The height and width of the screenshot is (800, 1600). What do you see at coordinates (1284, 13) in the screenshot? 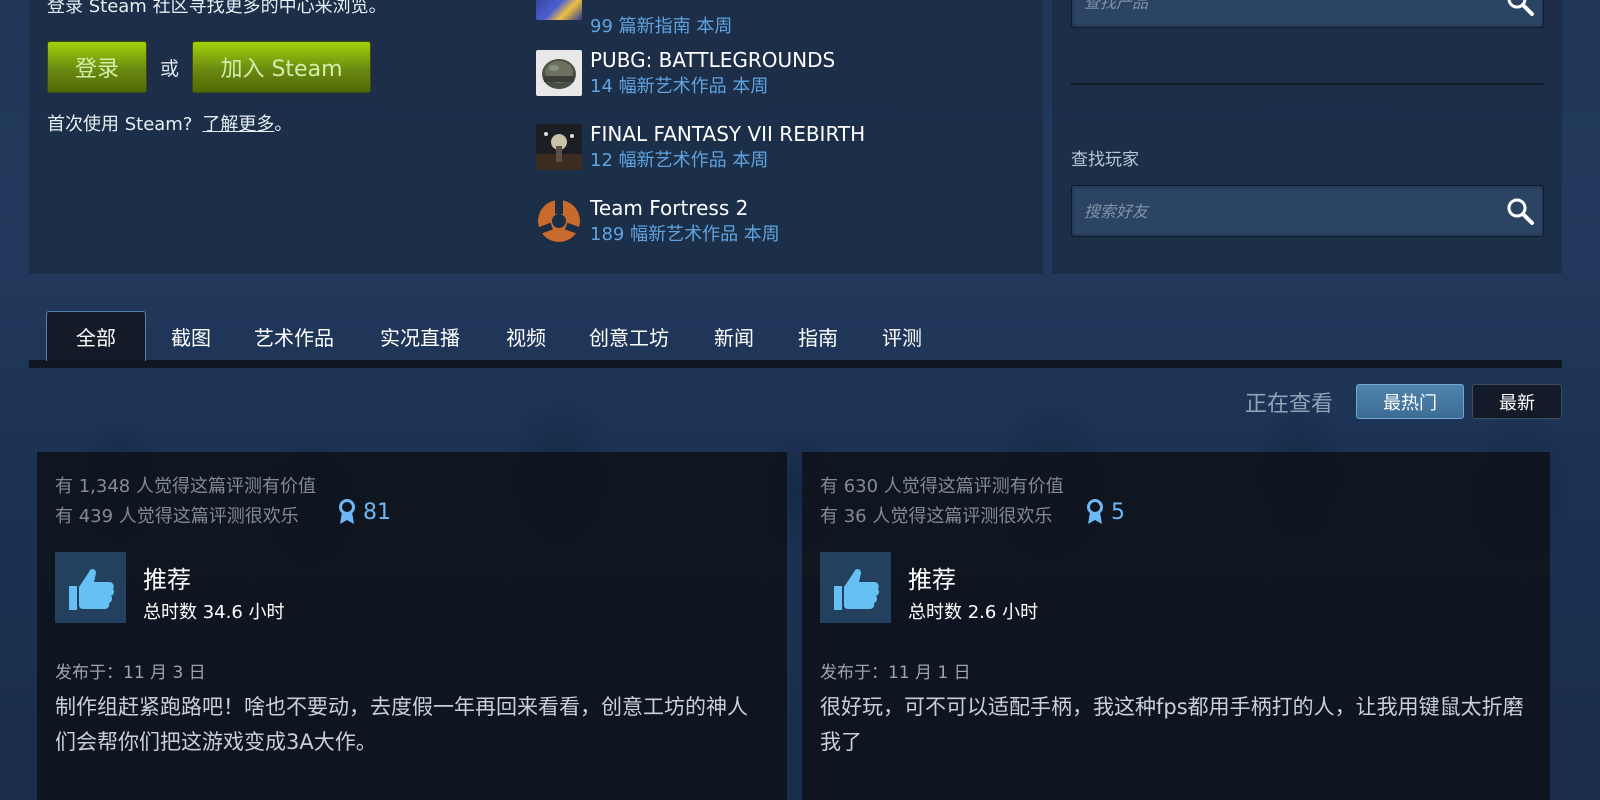
I see `product-search-input` at bounding box center [1284, 13].